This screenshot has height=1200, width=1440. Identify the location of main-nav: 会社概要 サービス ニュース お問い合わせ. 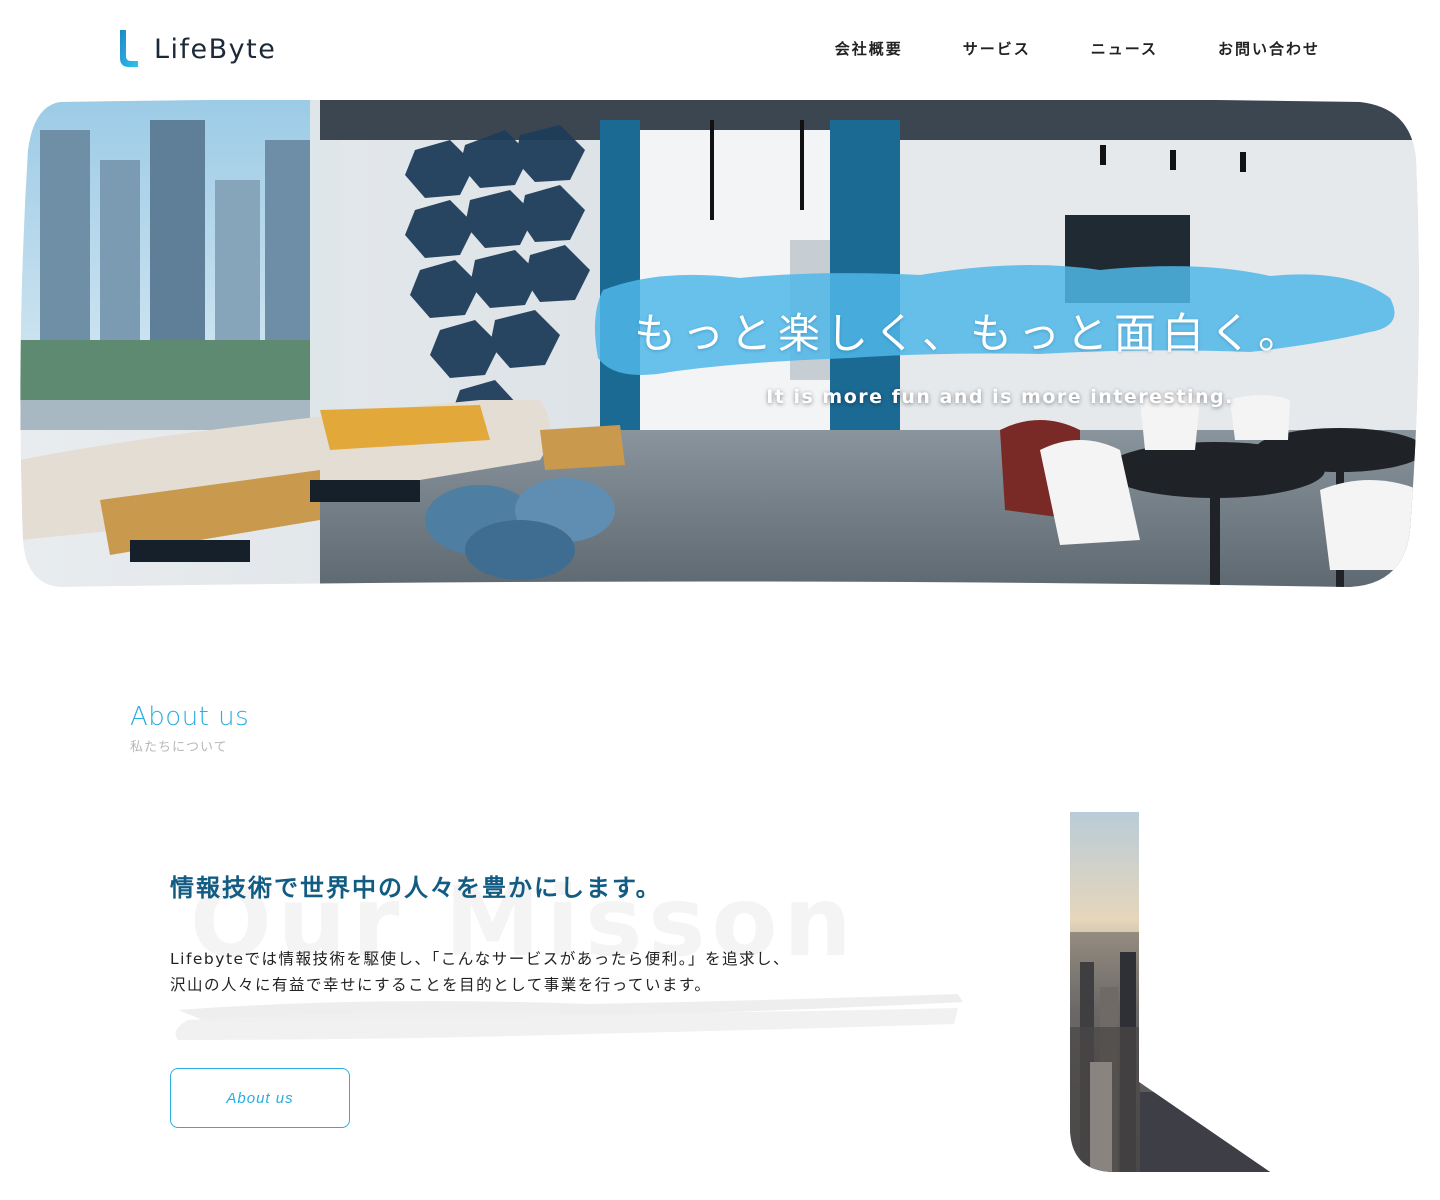
(1077, 48).